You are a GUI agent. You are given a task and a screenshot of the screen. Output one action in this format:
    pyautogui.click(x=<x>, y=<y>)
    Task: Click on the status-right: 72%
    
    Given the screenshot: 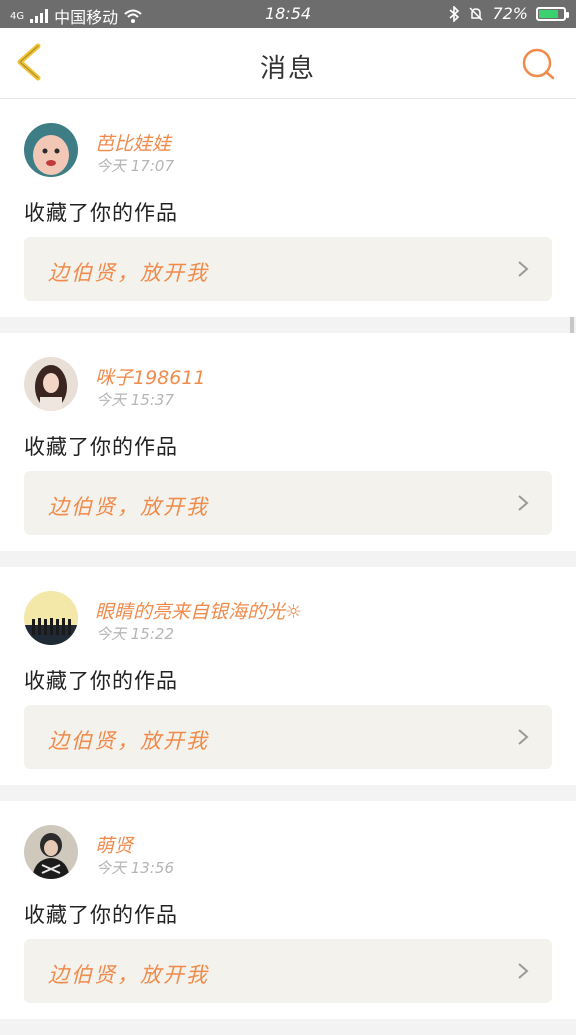 What is the action you would take?
    pyautogui.click(x=508, y=13)
    